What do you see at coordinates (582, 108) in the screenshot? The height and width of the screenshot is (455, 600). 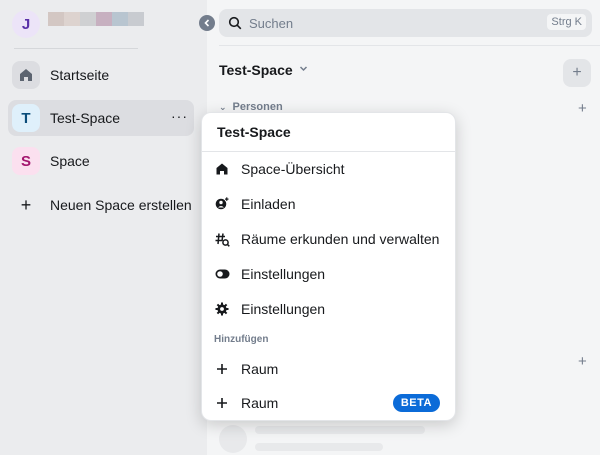 I see `add-person-icon: +` at bounding box center [582, 108].